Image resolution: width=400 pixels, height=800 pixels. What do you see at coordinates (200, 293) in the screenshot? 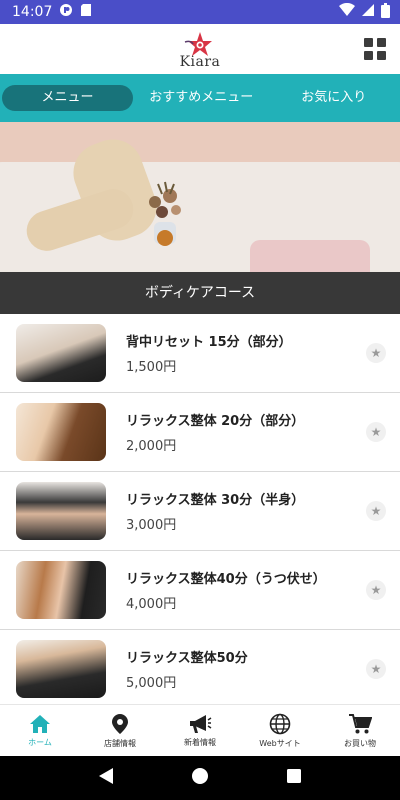
I see `section-title: ボディケアコース` at bounding box center [200, 293].